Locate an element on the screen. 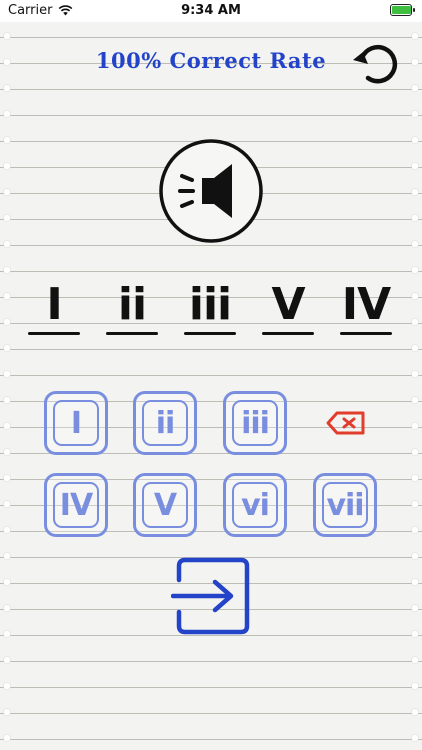 The width and height of the screenshot is (422, 750). key-ii: ii is located at coordinates (165, 423).